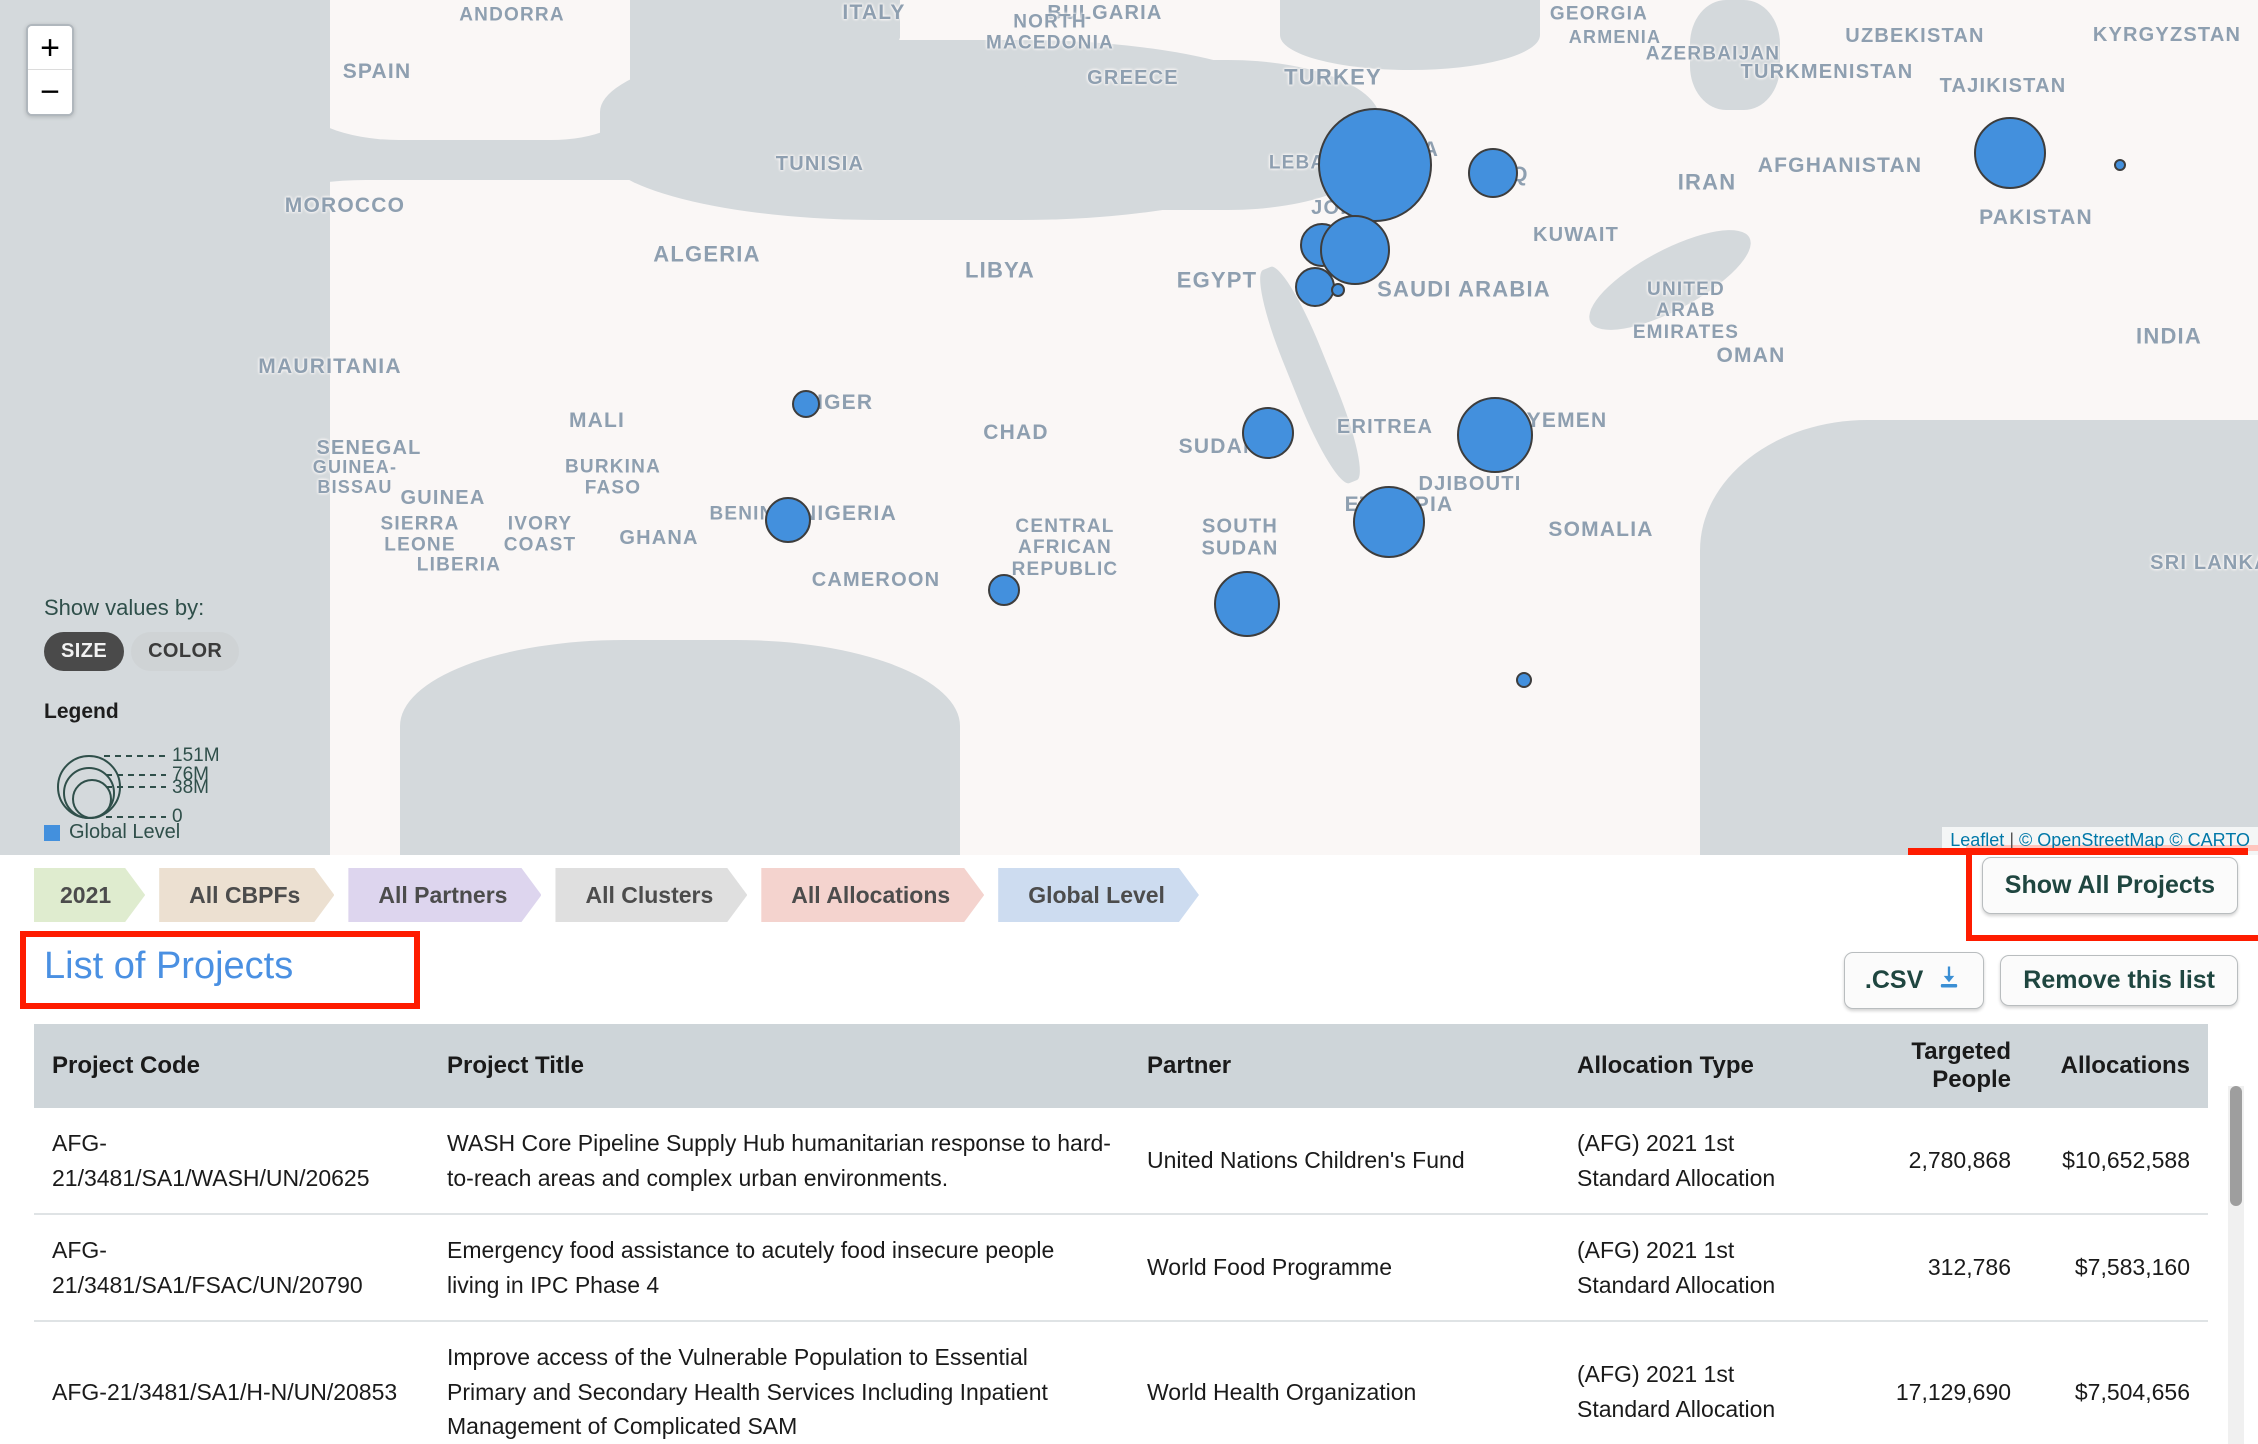 The image size is (2258, 1444). I want to click on legend-value-3: 0, so click(177, 816).